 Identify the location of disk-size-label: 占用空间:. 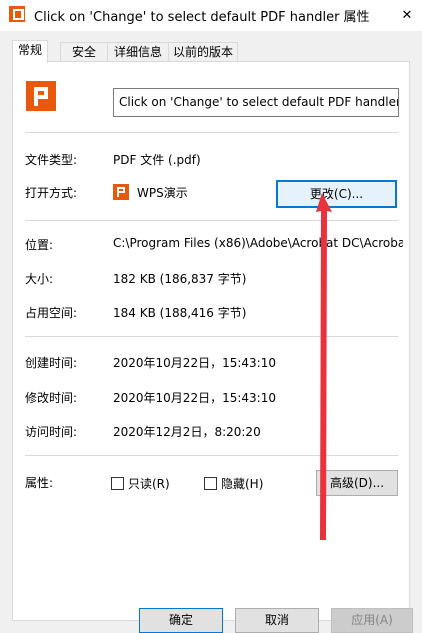
(51, 313).